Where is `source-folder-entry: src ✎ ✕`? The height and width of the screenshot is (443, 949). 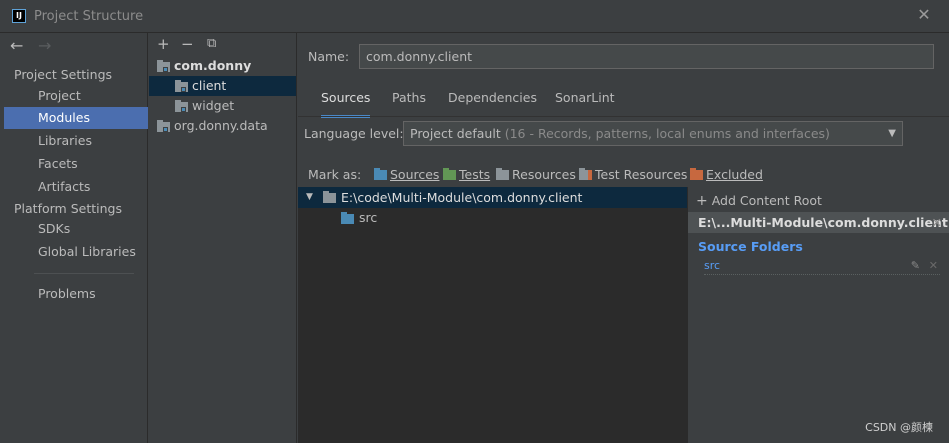
source-folder-entry: src ✎ ✕ is located at coordinates (822, 267).